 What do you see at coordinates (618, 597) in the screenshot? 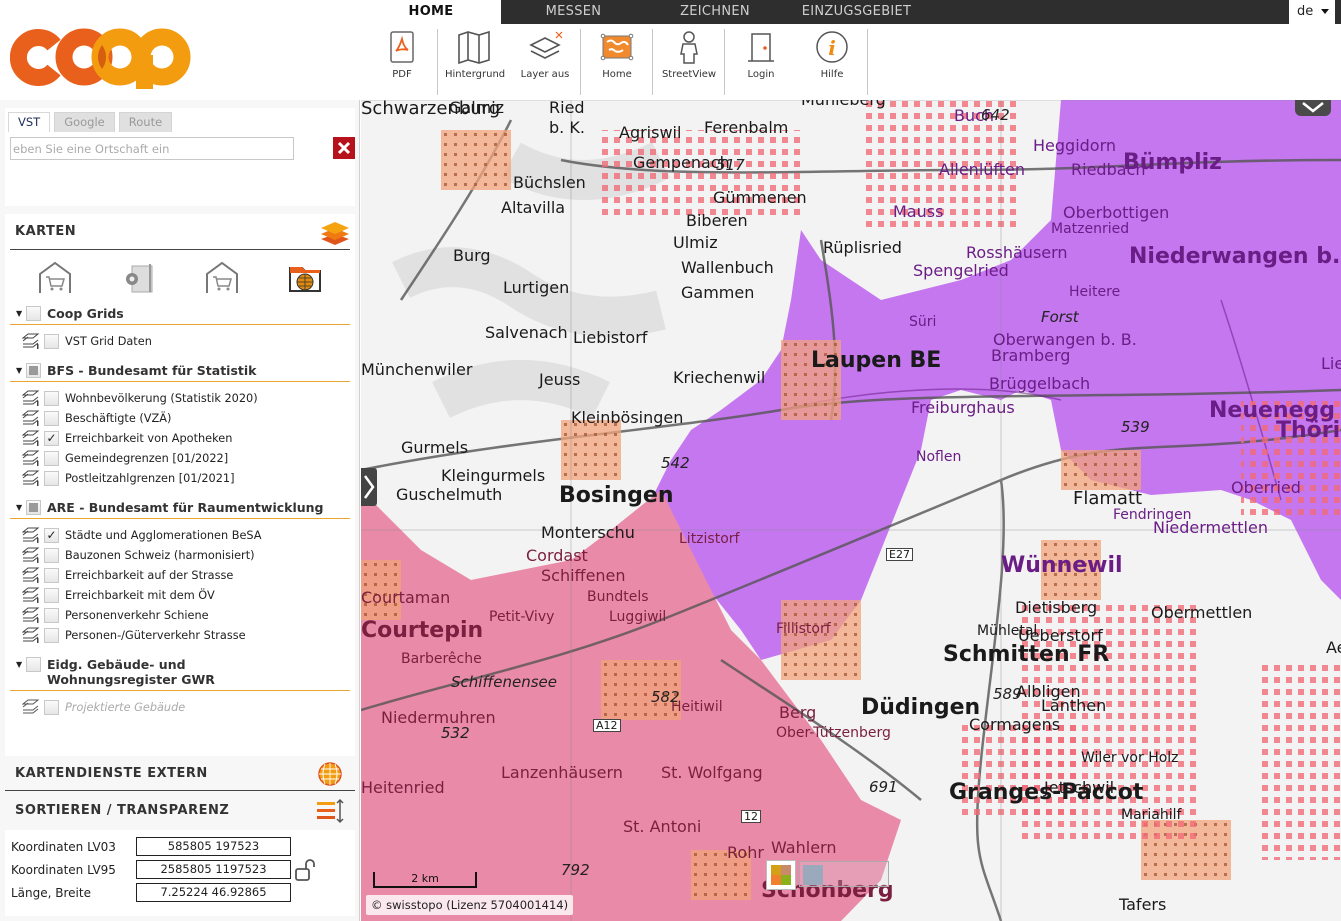
I see `place-label: Bundtels` at bounding box center [618, 597].